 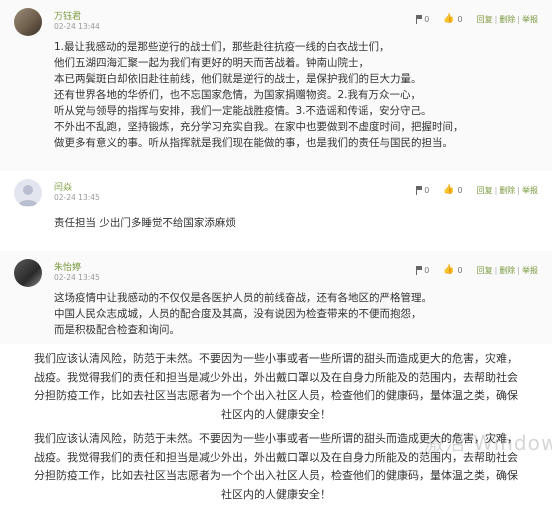 What do you see at coordinates (63, 186) in the screenshot?
I see `comment-author: 闫焱` at bounding box center [63, 186].